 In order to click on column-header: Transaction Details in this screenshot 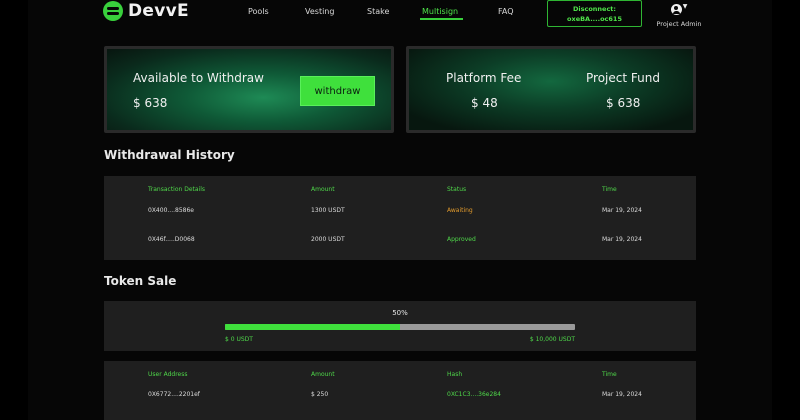, I will do `click(177, 189)`.